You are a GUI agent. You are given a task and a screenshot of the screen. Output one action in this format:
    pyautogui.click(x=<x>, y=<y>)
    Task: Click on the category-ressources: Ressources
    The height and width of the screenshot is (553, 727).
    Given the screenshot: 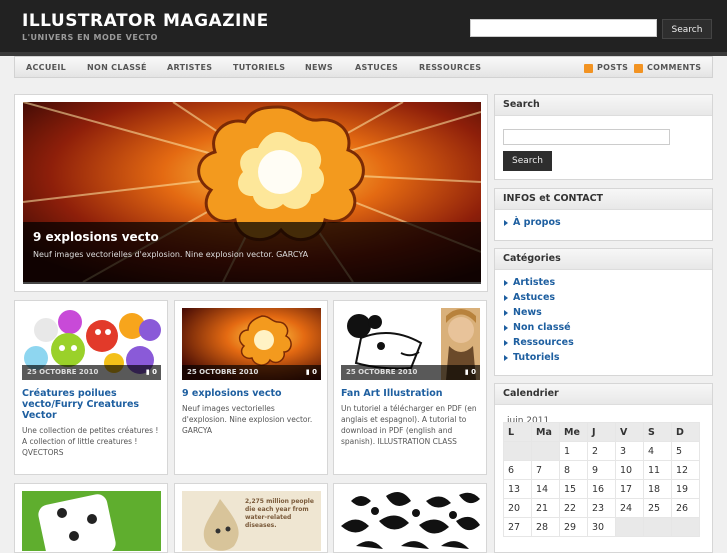 What is the action you would take?
    pyautogui.click(x=543, y=342)
    